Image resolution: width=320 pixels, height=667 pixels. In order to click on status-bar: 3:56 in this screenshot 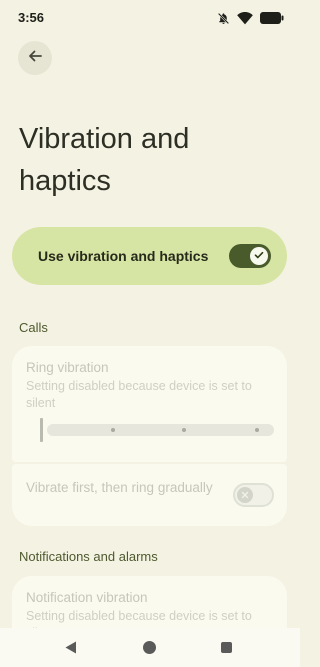, I will do `click(150, 18)`.